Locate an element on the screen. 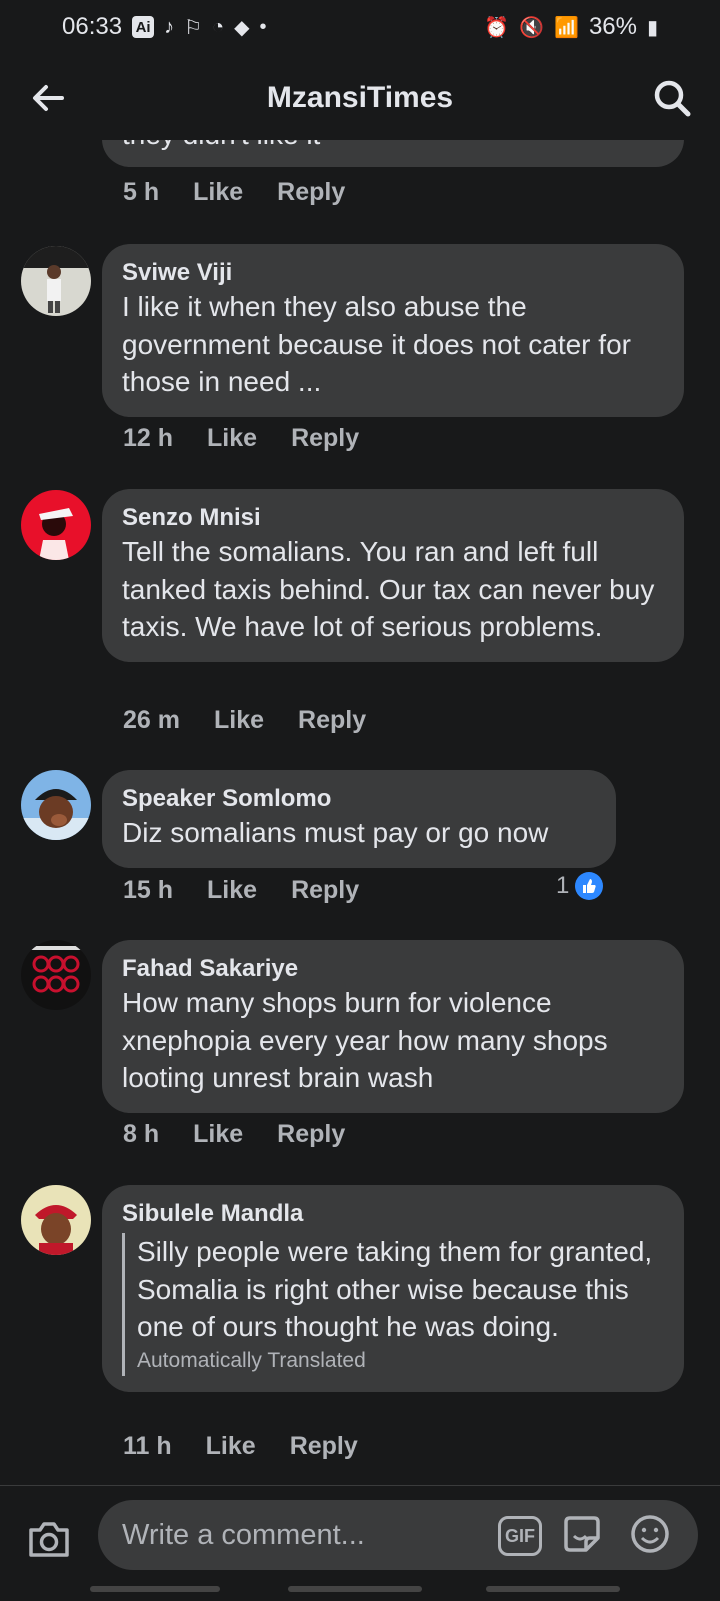 This screenshot has width=720, height=1601. messenger-icon: ◔ is located at coordinates (218, 26).